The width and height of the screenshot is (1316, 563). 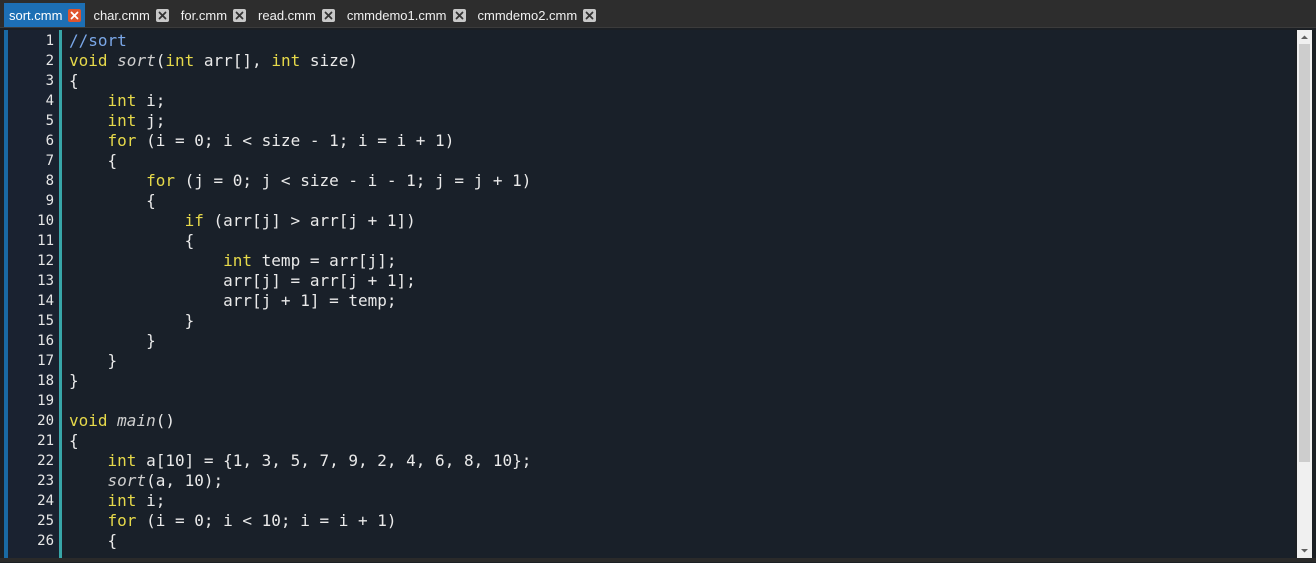 What do you see at coordinates (49, 61) in the screenshot?
I see `line-number: 2` at bounding box center [49, 61].